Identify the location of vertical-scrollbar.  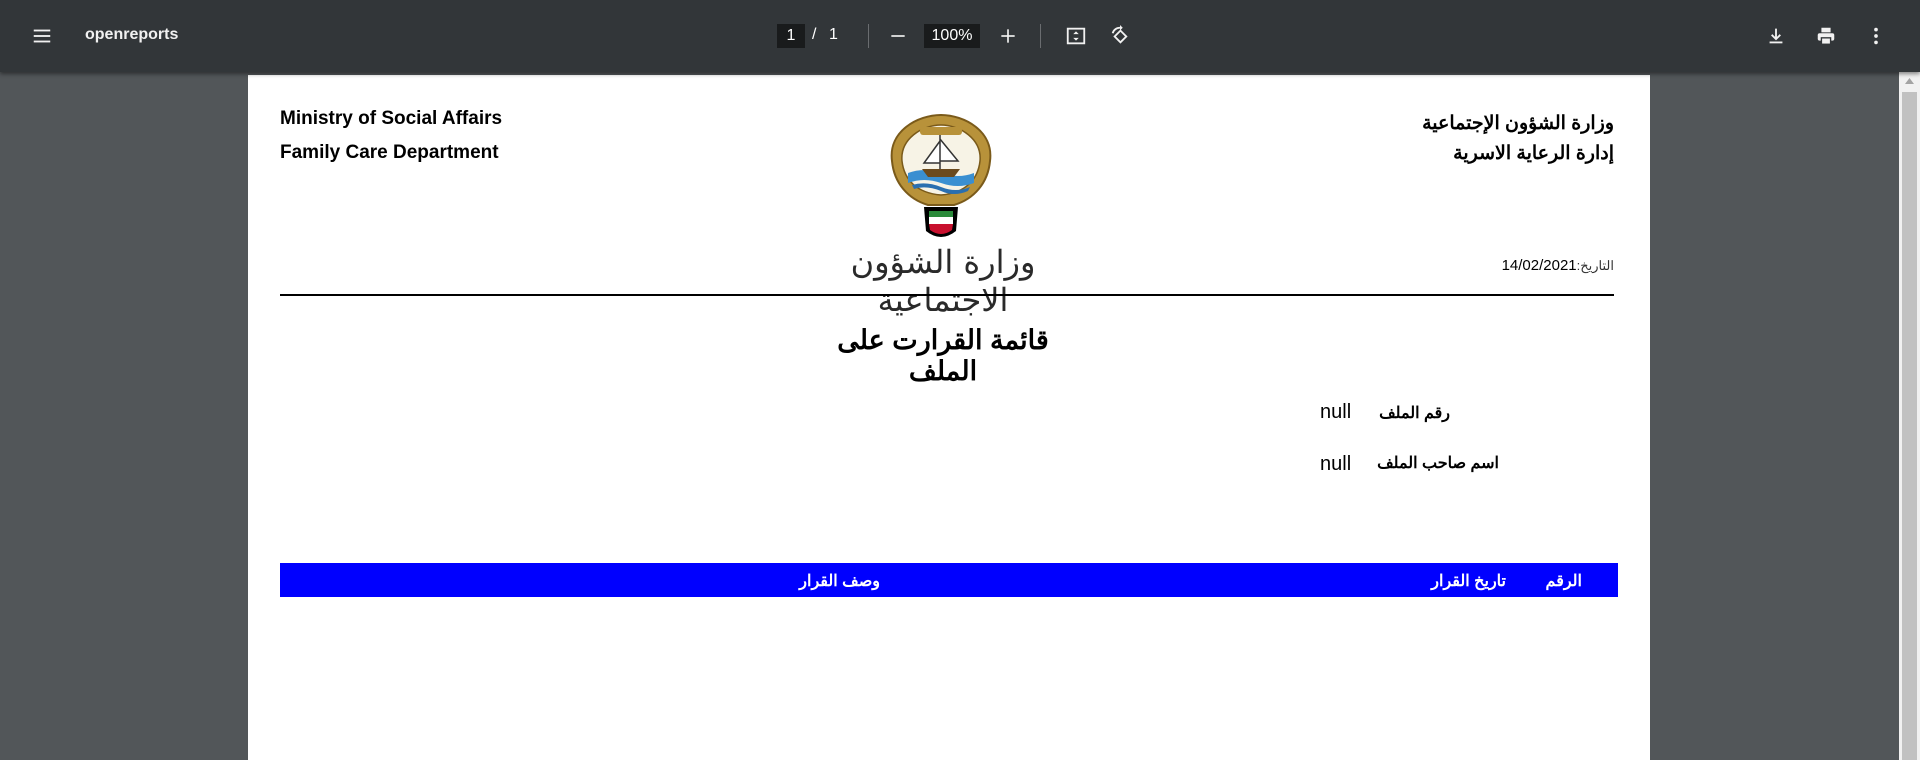
(1909, 416).